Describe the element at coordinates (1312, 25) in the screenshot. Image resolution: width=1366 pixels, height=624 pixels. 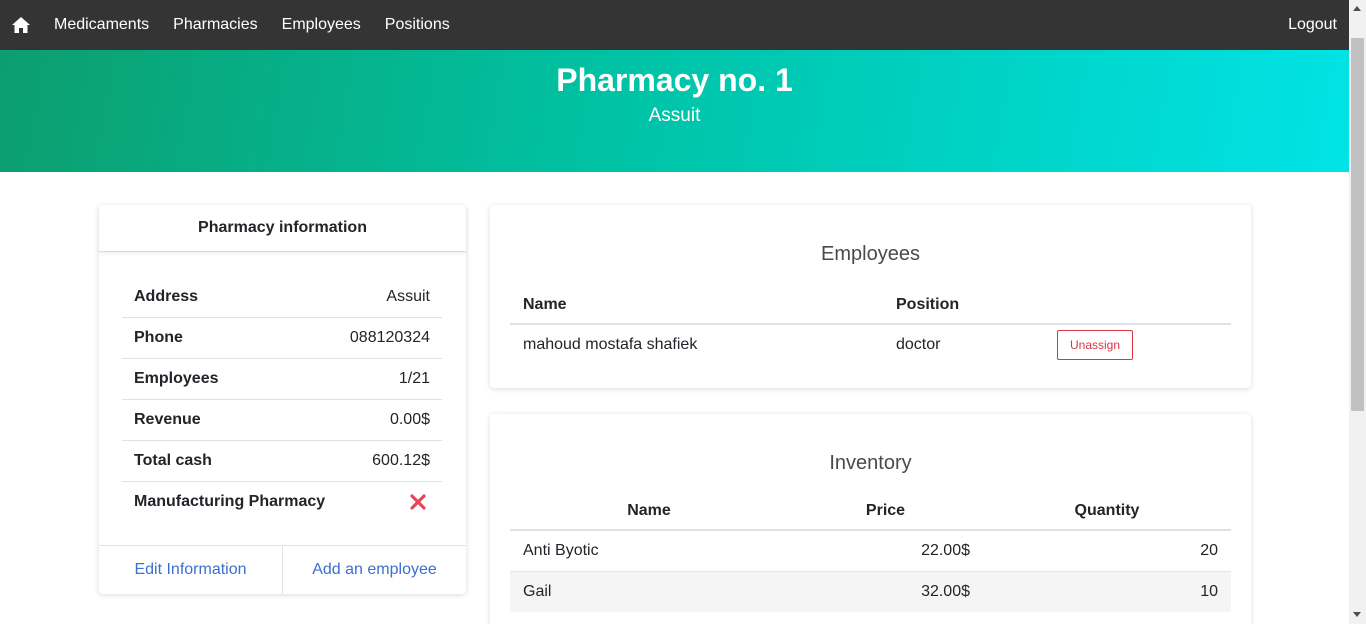
I see `logout-link: Logout` at that location.